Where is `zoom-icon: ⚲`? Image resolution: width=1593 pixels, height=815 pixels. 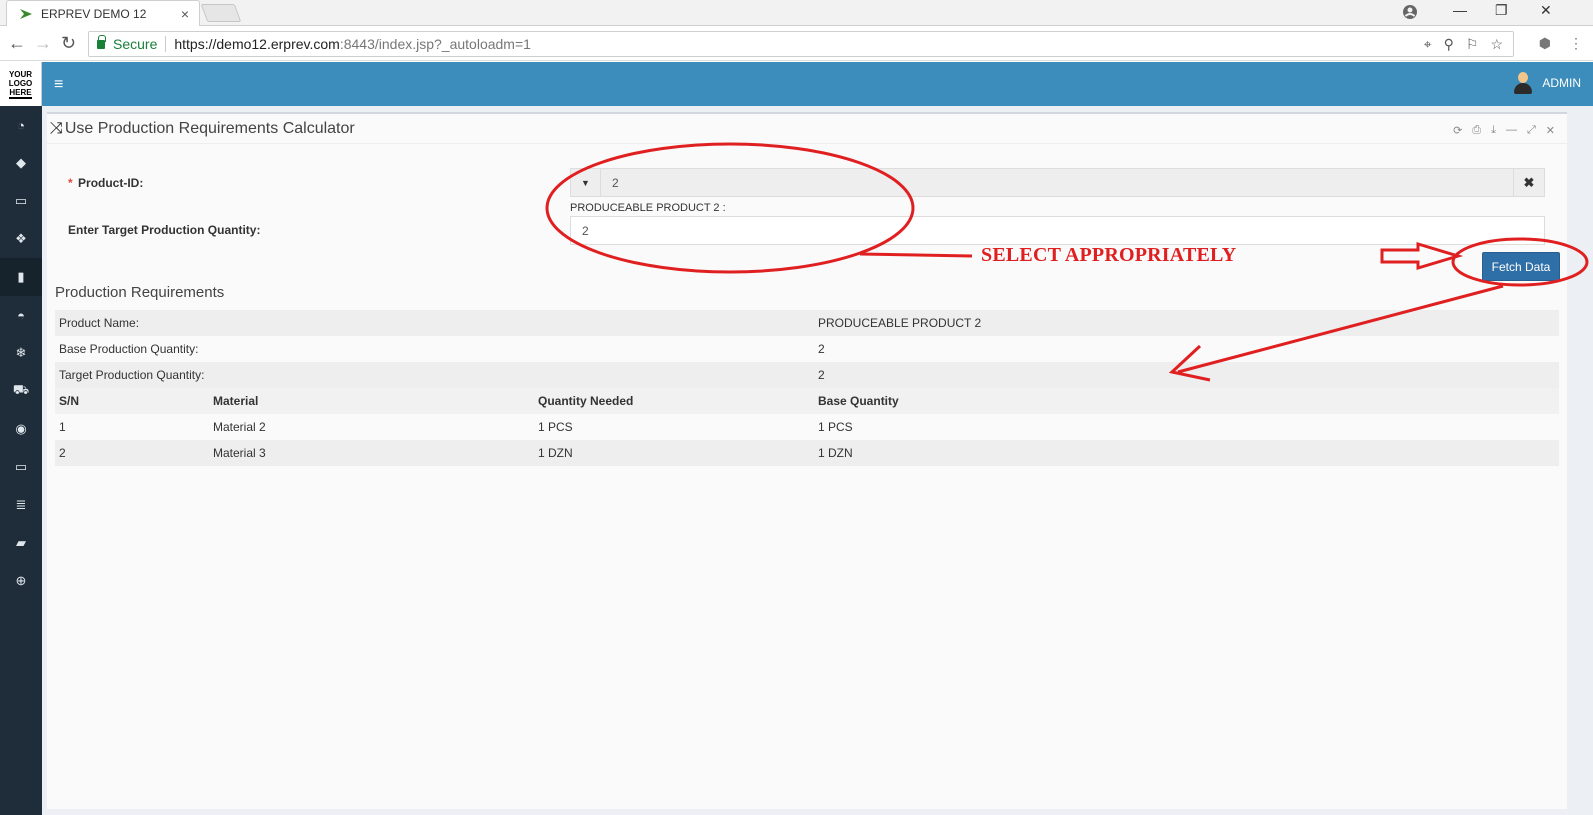 zoom-icon: ⚲ is located at coordinates (1449, 44).